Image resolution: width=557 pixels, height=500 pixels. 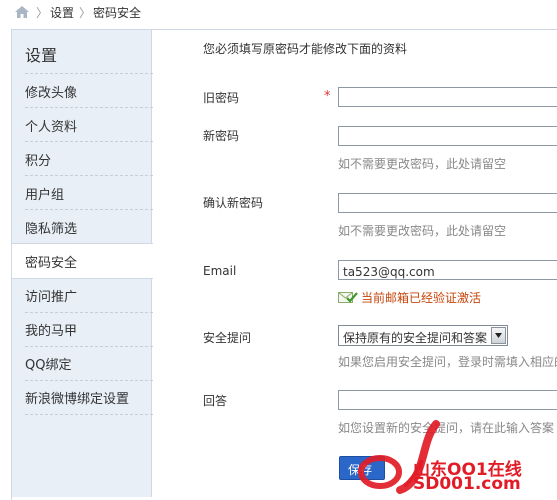 I want to click on security-question-hint: 如果您启用安全提问，登录时需填入相应的, so click(x=447, y=362).